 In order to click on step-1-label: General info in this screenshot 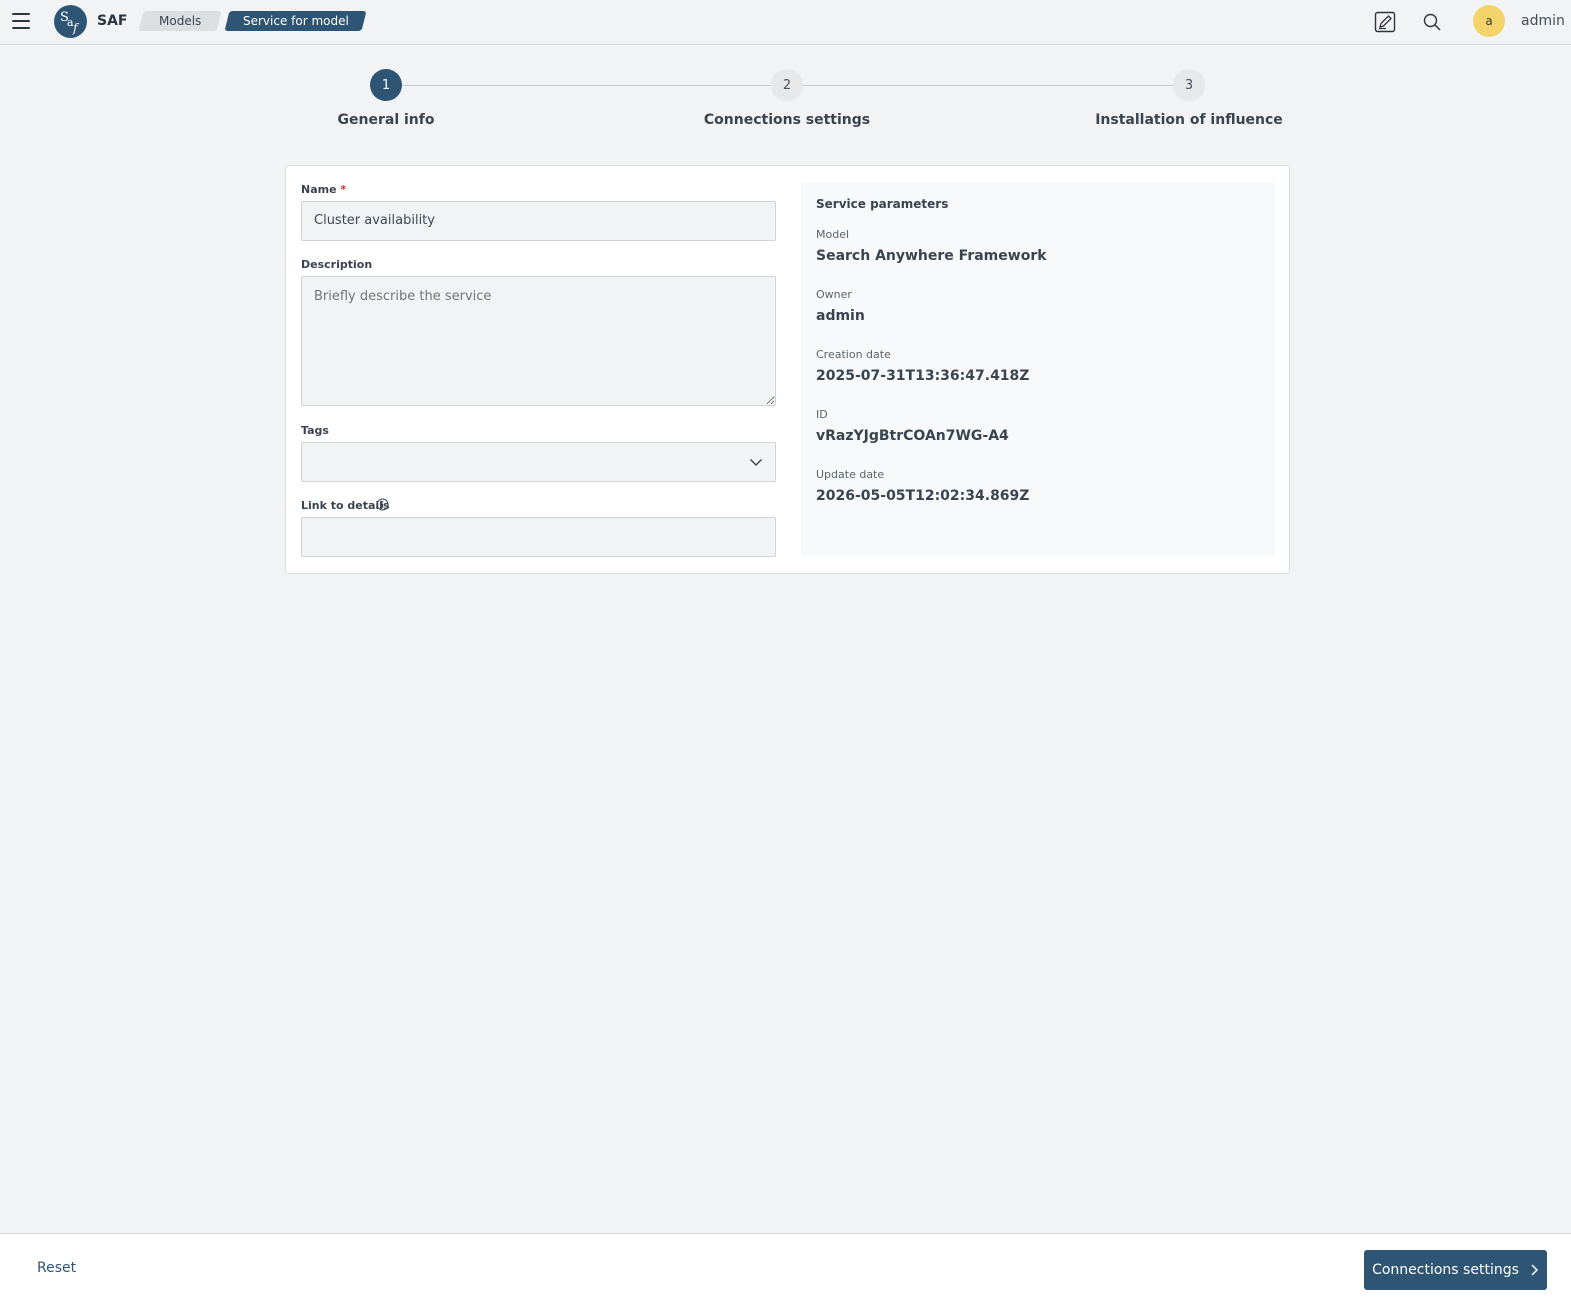, I will do `click(386, 120)`.